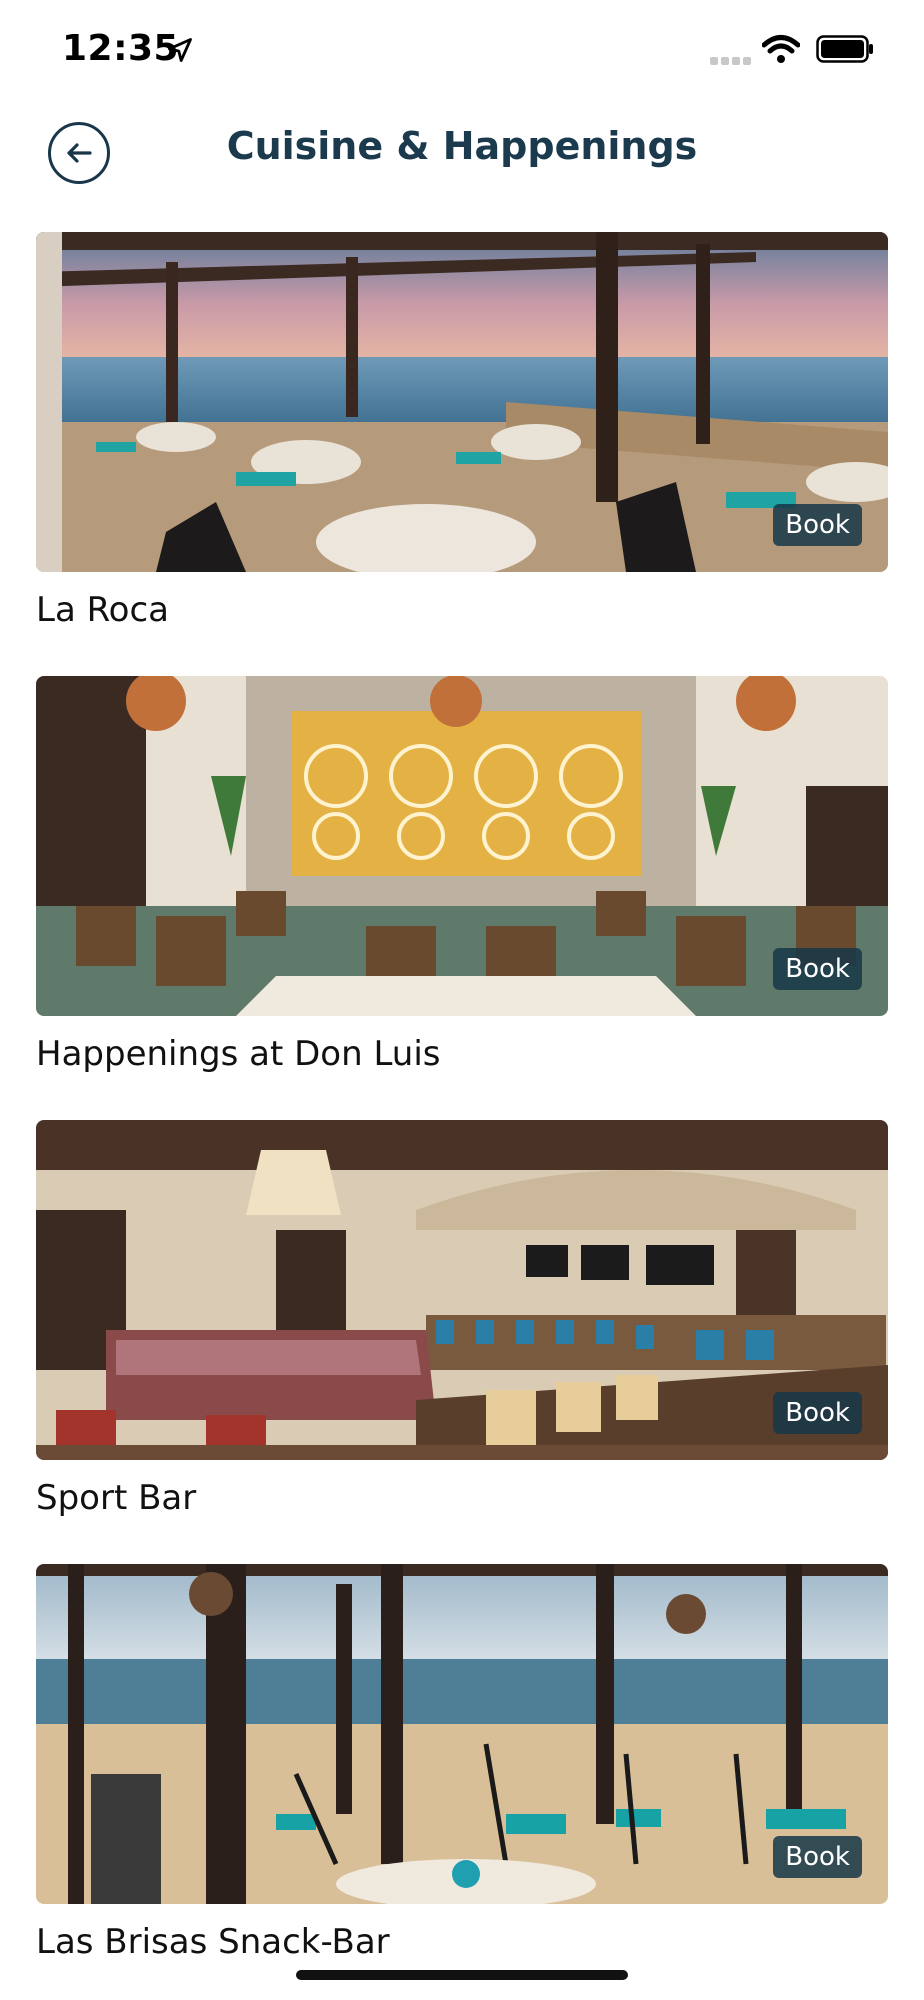 This screenshot has width=924, height=2000. Describe the element at coordinates (103, 610) in the screenshot. I see `venue-name: La Roca` at that location.